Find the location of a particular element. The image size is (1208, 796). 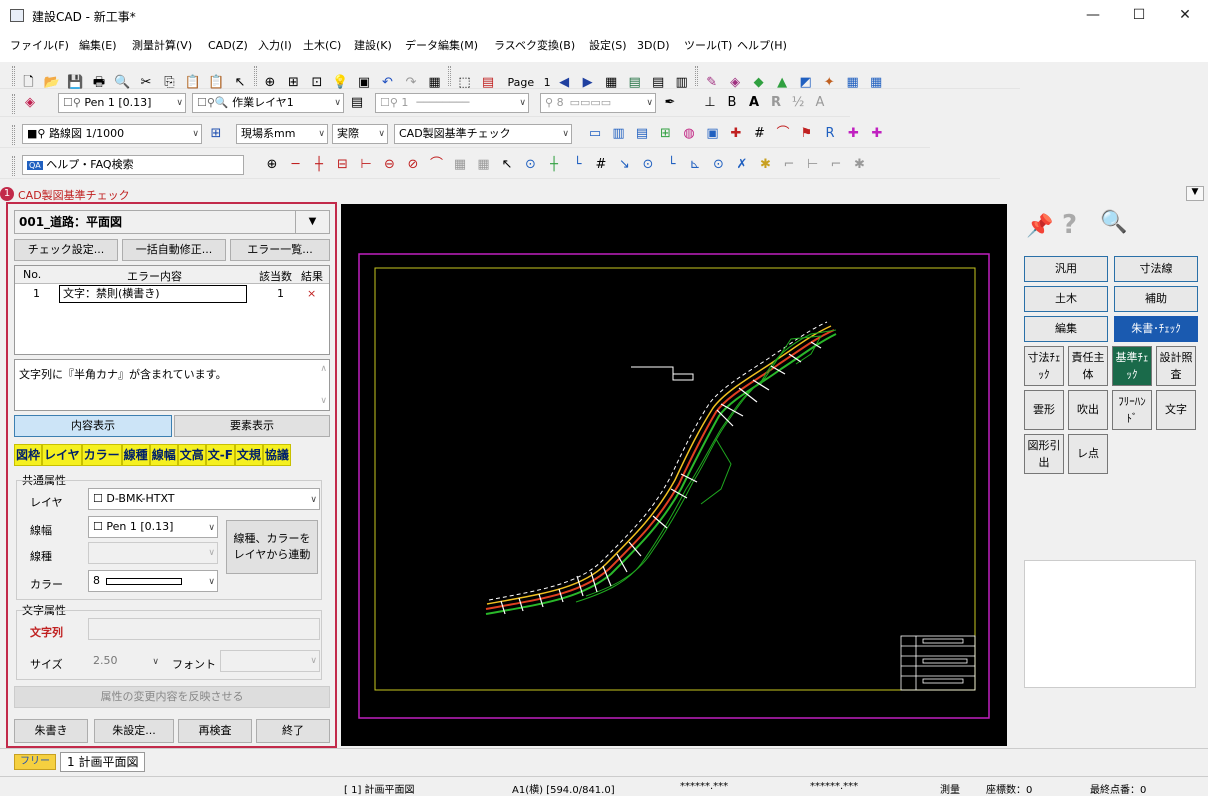

cat-color: カラー is located at coordinates (101, 455).